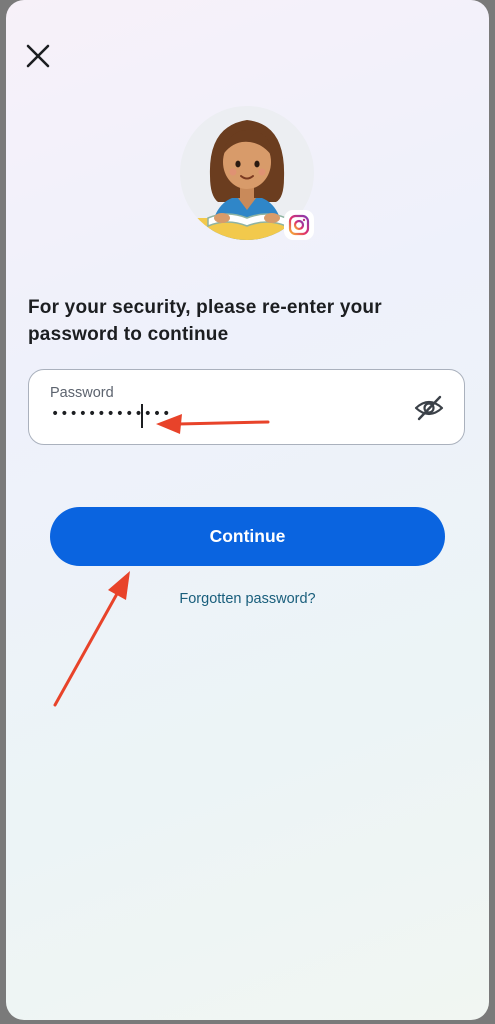 Image resolution: width=495 pixels, height=1024 pixels. I want to click on eye-off-icon, so click(429, 408).